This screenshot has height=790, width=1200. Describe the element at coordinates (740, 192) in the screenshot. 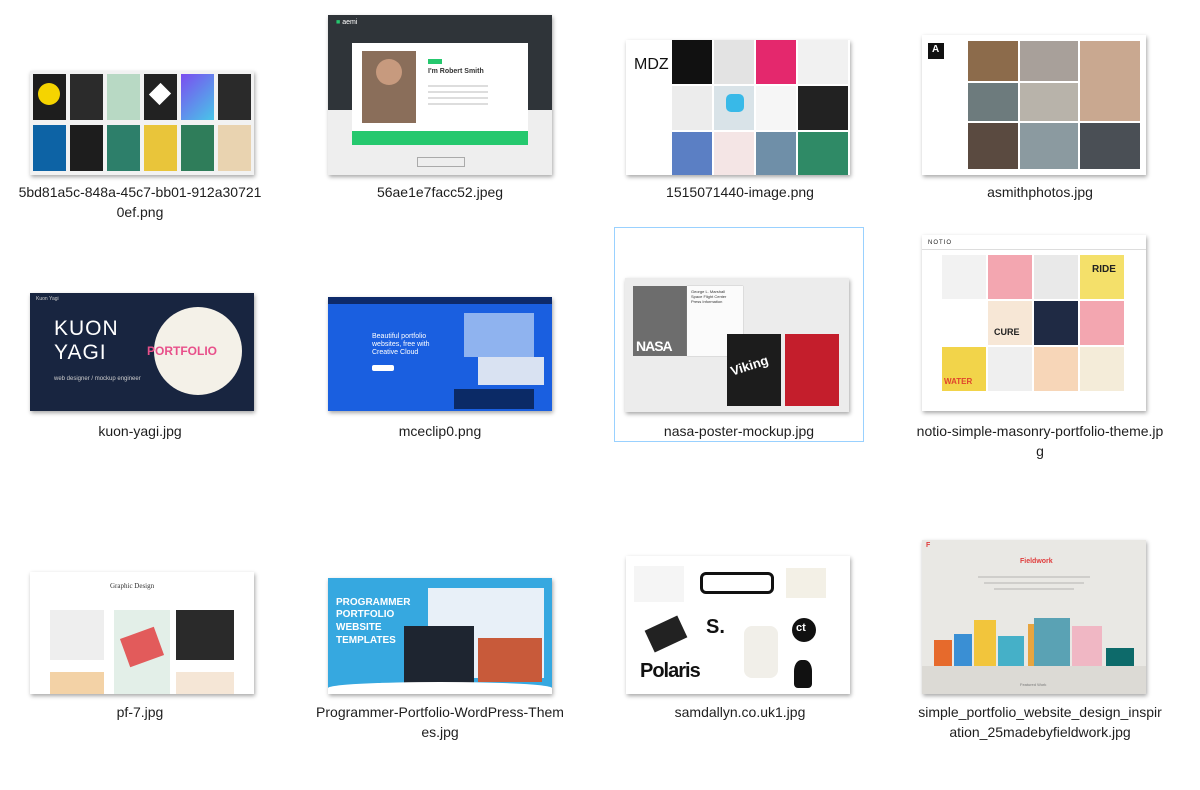

I see `file-name: 1515071440-image.png` at that location.